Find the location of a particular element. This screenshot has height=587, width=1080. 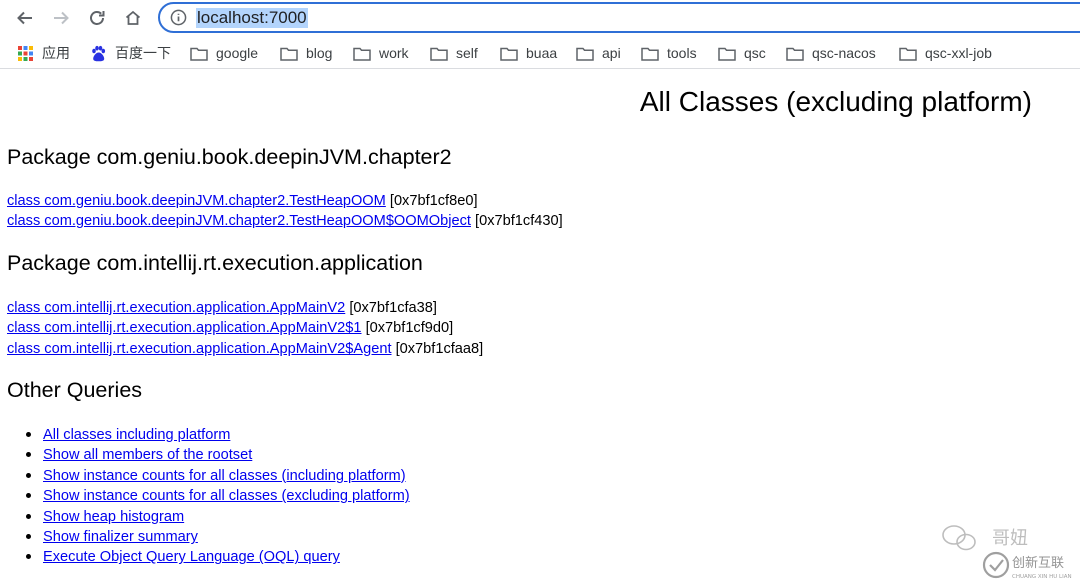

baidu-paw-icon is located at coordinates (98, 53).